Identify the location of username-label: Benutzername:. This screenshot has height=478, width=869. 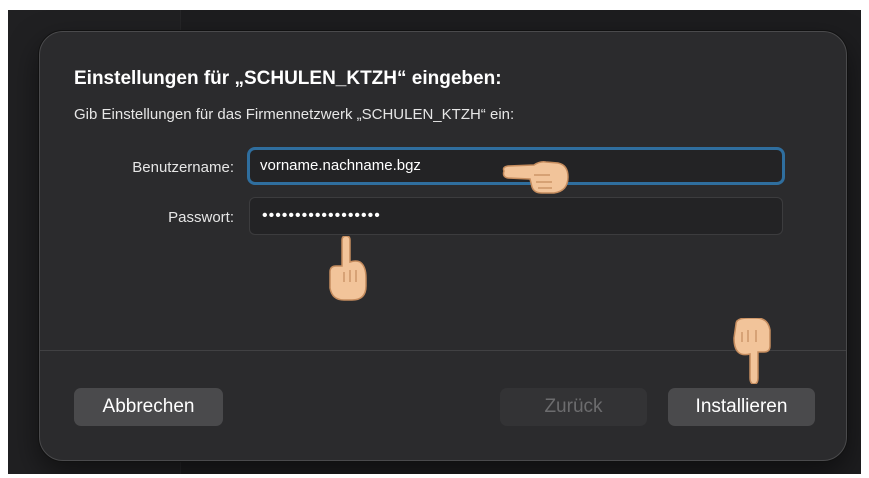
(183, 167).